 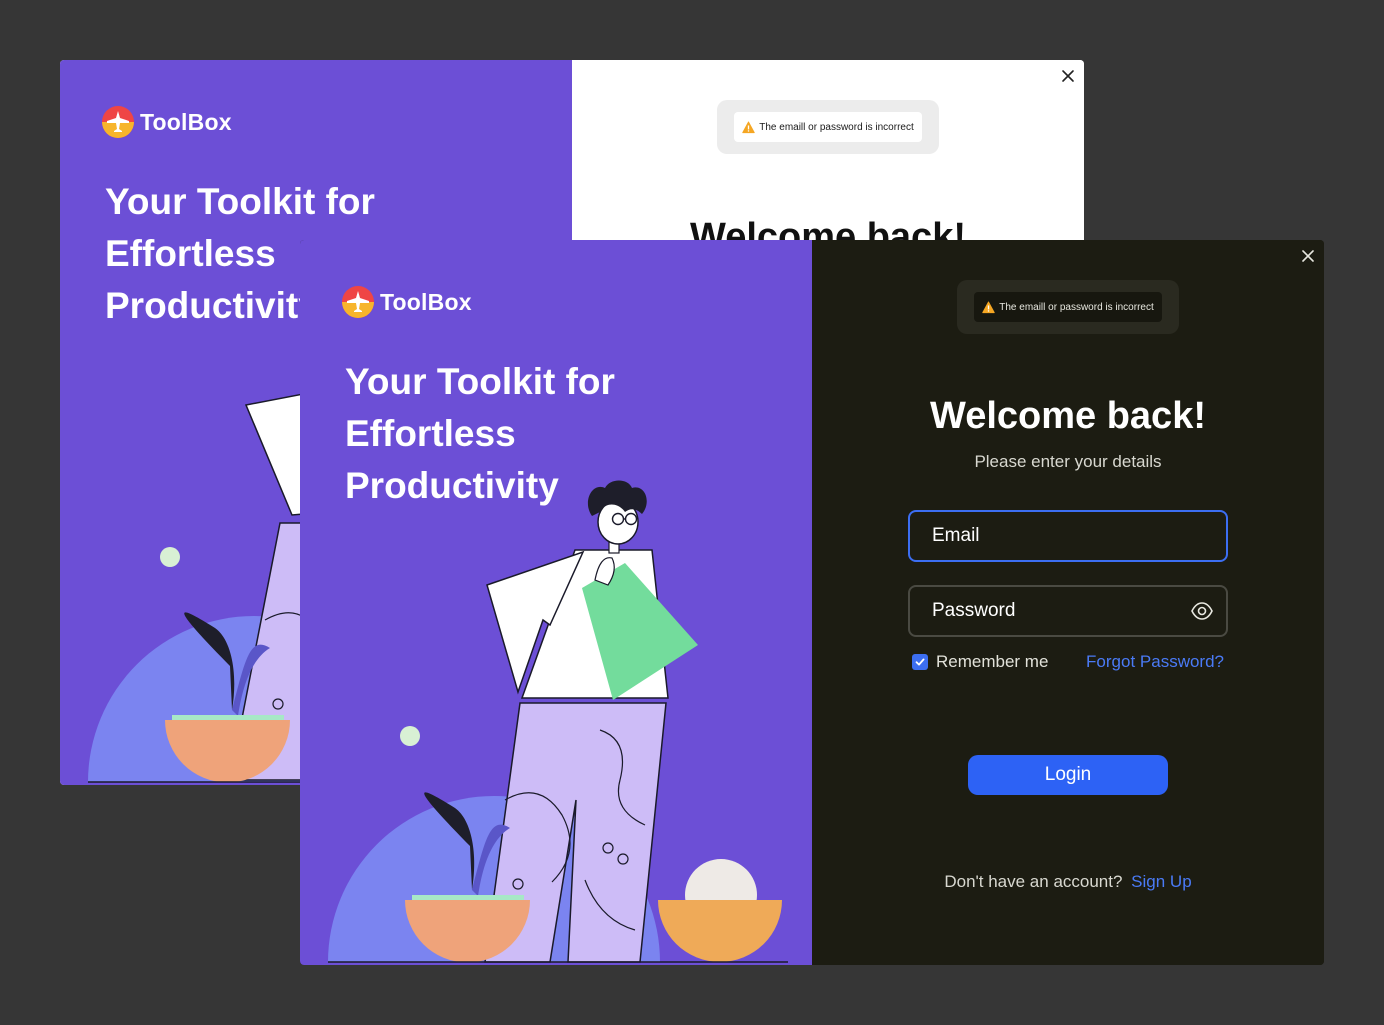 I want to click on login-button: Login, so click(x=1068, y=775).